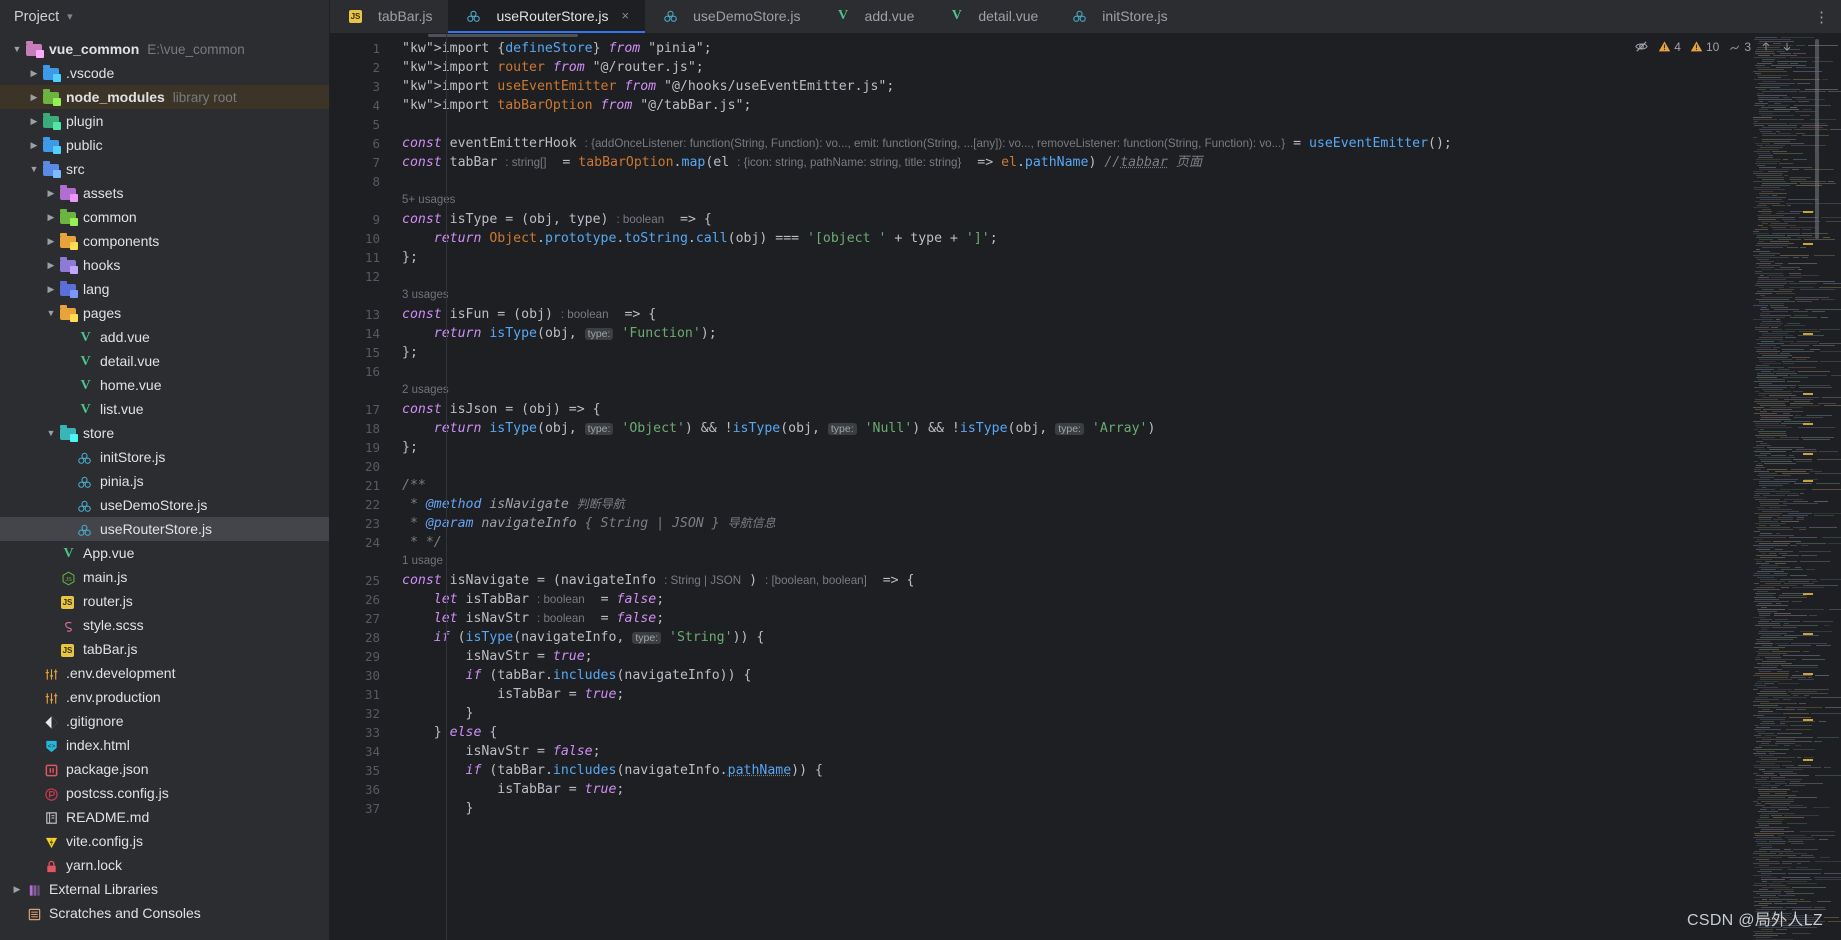 This screenshot has width=1841, height=940. I want to click on code-line: * @method isNavigate 判断导航, so click(1115, 504).